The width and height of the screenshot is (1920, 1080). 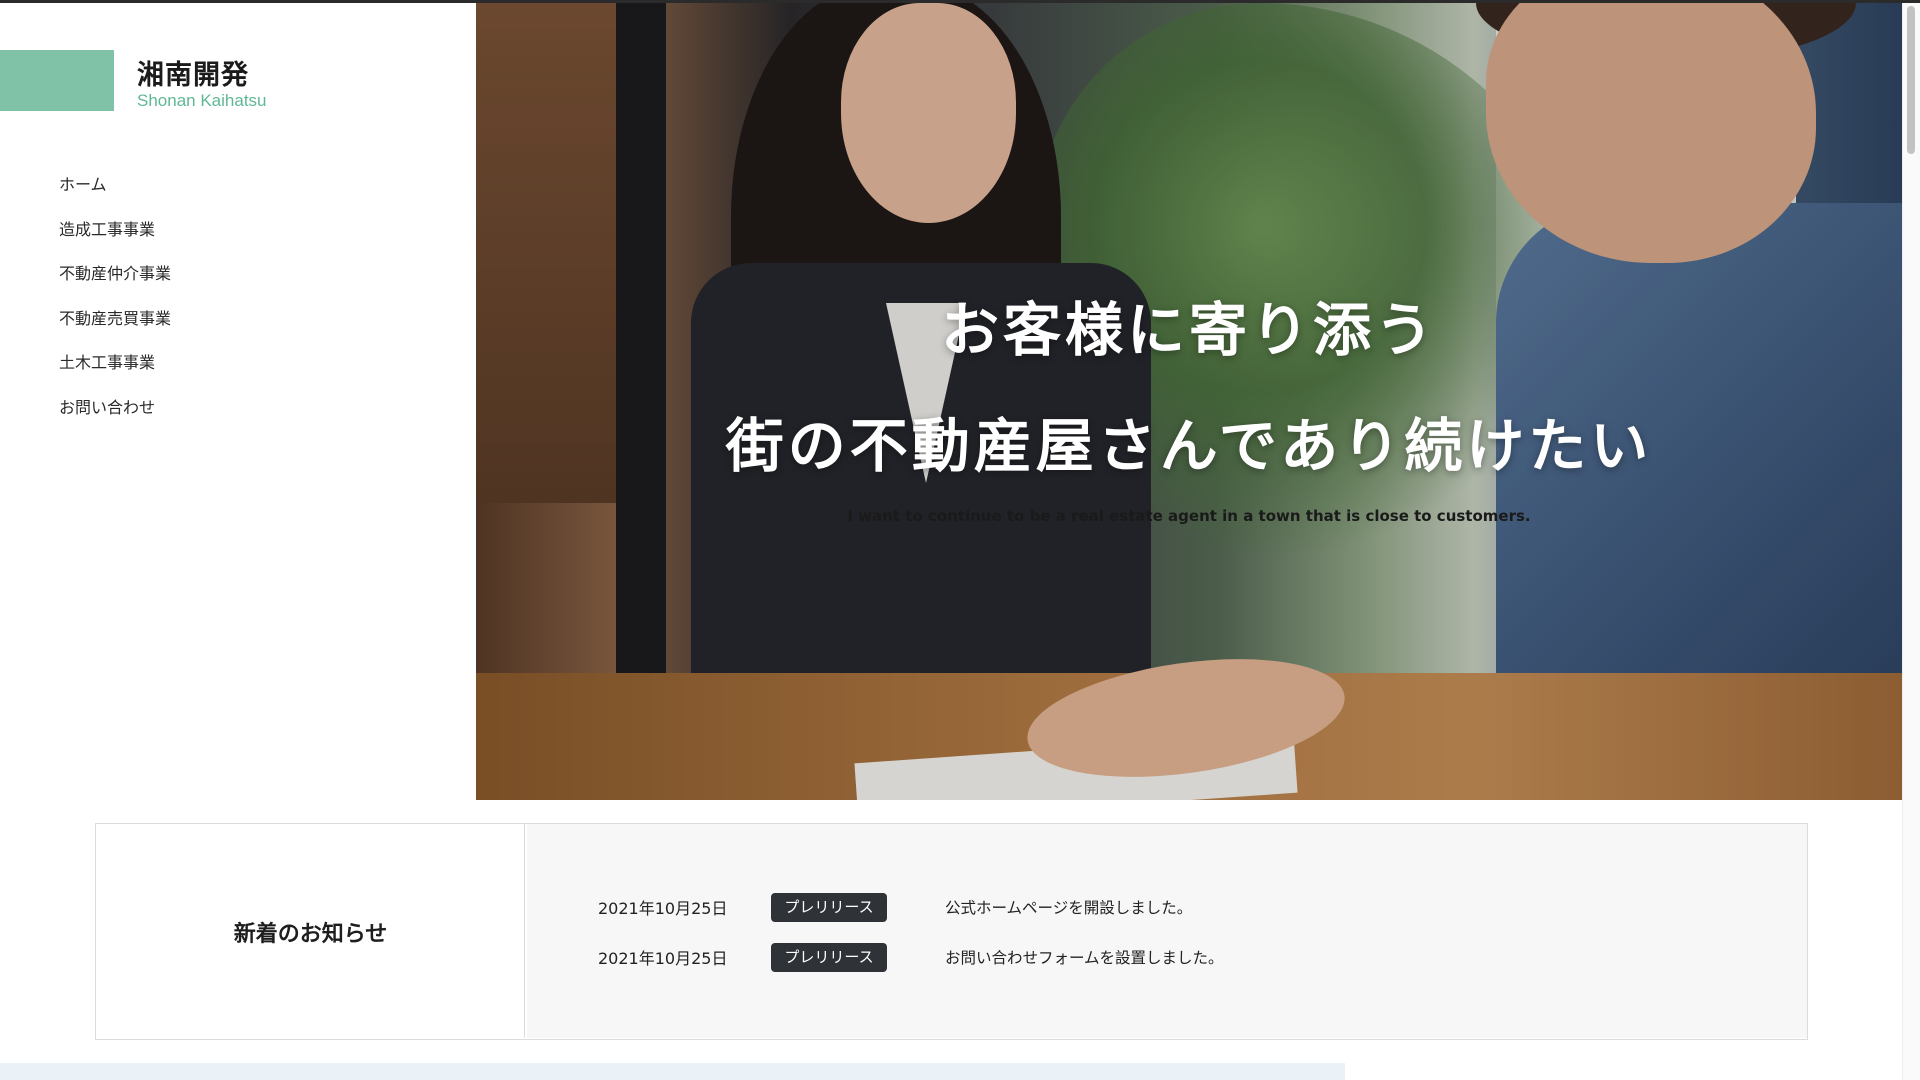 I want to click on nav-item-contact: お問い合わせ, so click(x=115, y=416).